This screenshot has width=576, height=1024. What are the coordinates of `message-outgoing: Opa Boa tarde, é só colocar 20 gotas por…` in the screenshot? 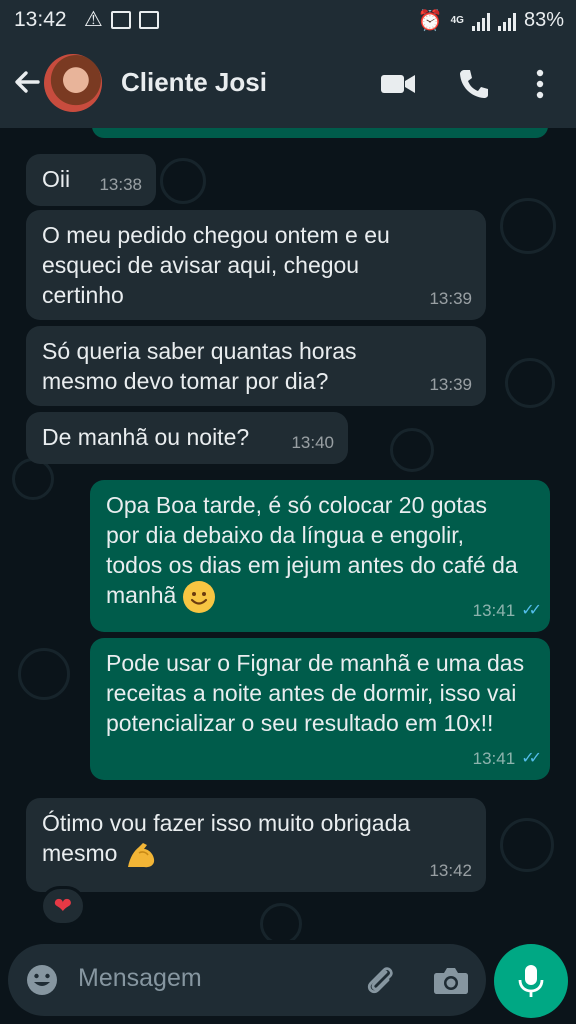 It's located at (320, 556).